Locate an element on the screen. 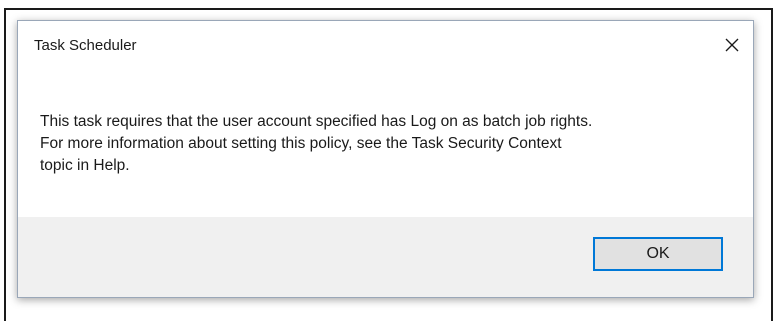  close-button is located at coordinates (732, 45).